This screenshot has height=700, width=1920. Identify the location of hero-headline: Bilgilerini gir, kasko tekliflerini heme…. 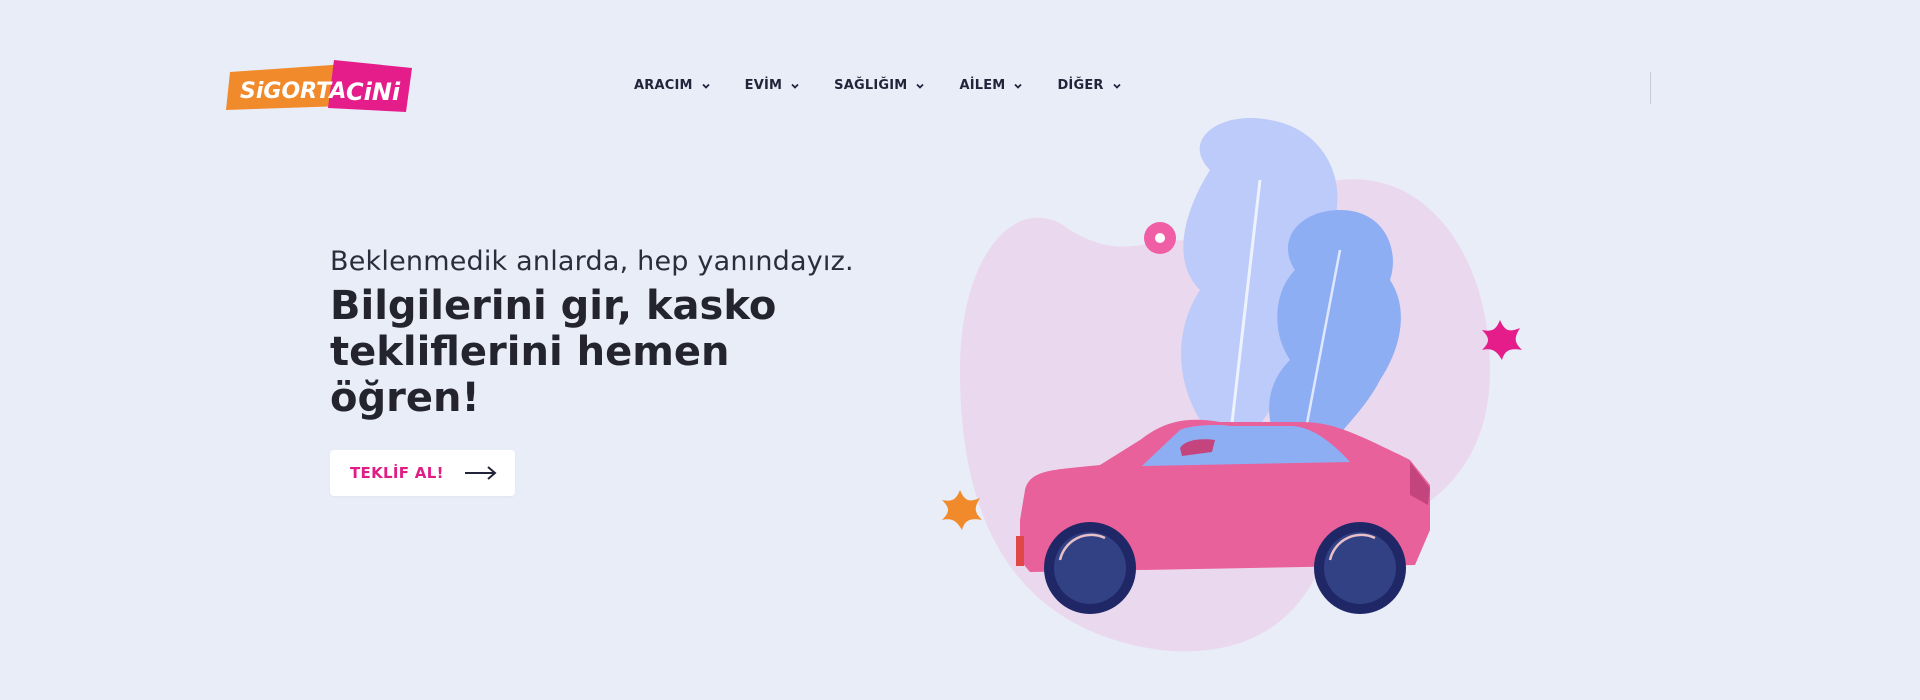
(553, 352).